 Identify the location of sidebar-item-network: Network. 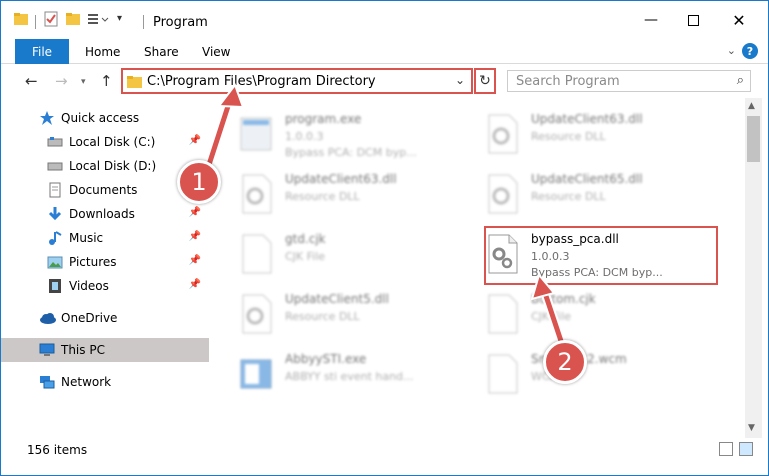
(105, 382).